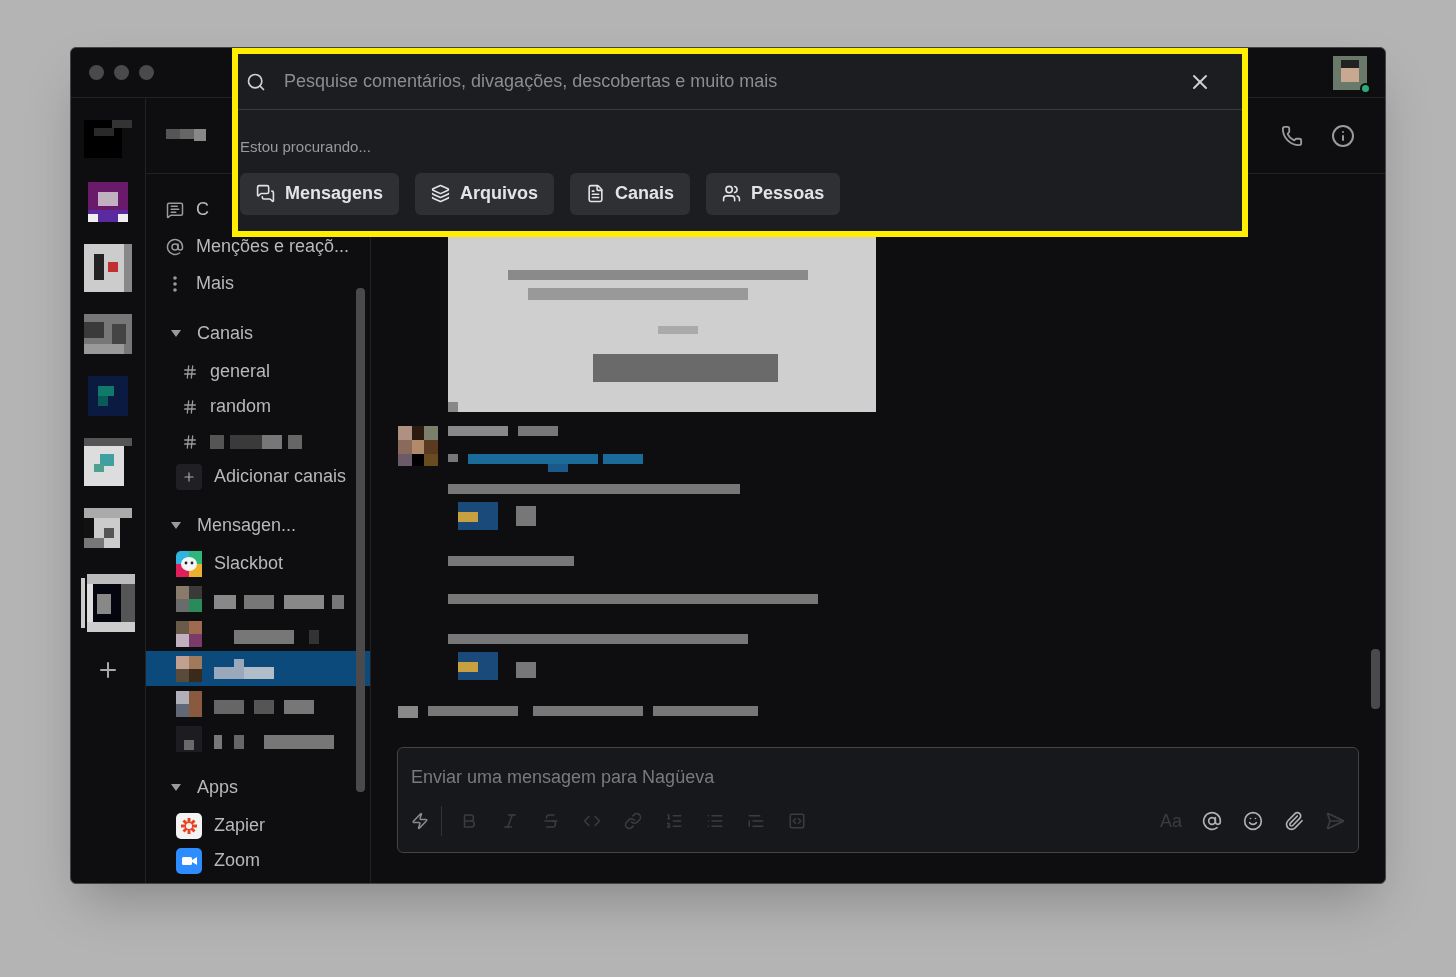 The height and width of the screenshot is (977, 1456). I want to click on message-placeholder: Enviar uma mensagem para Nagüeva, so click(563, 777).